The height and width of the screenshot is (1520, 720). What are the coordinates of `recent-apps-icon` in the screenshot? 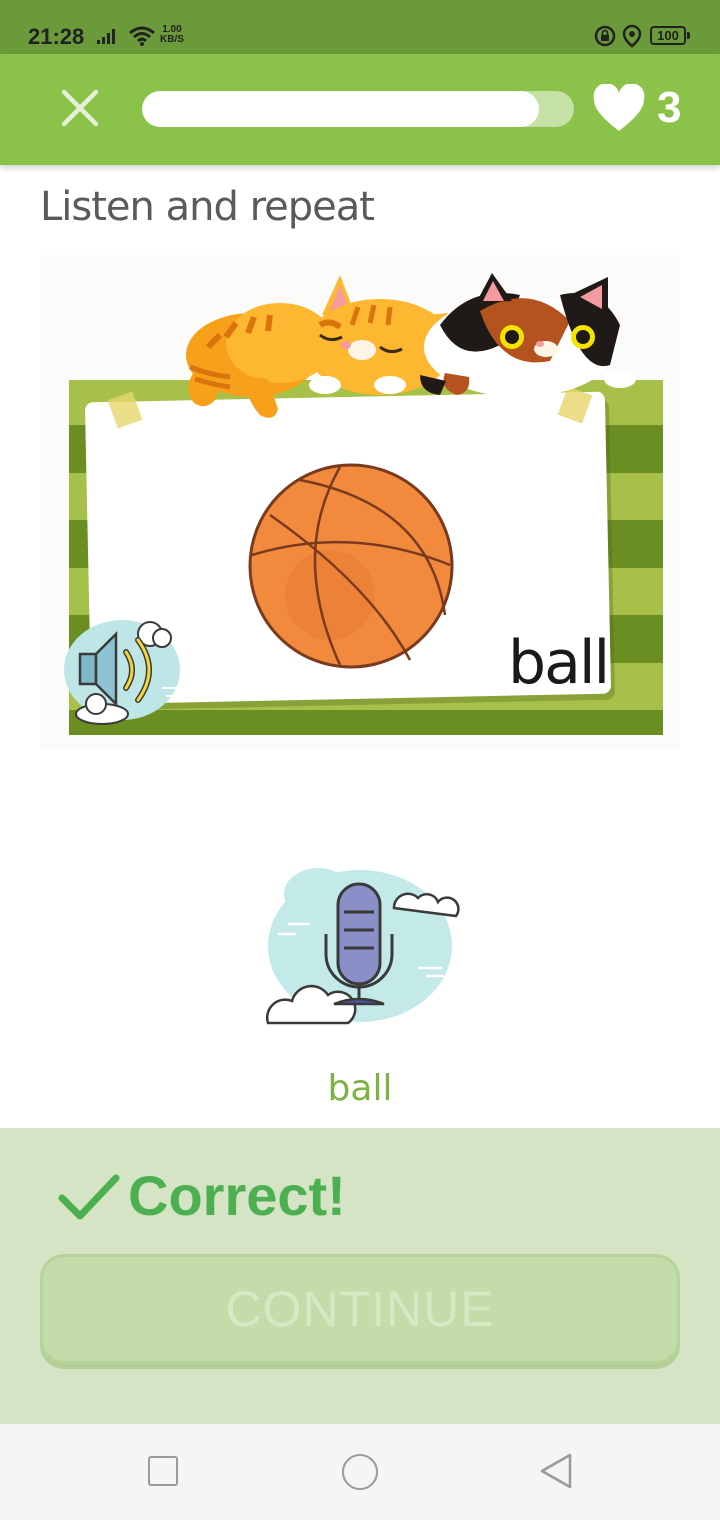 It's located at (163, 1471).